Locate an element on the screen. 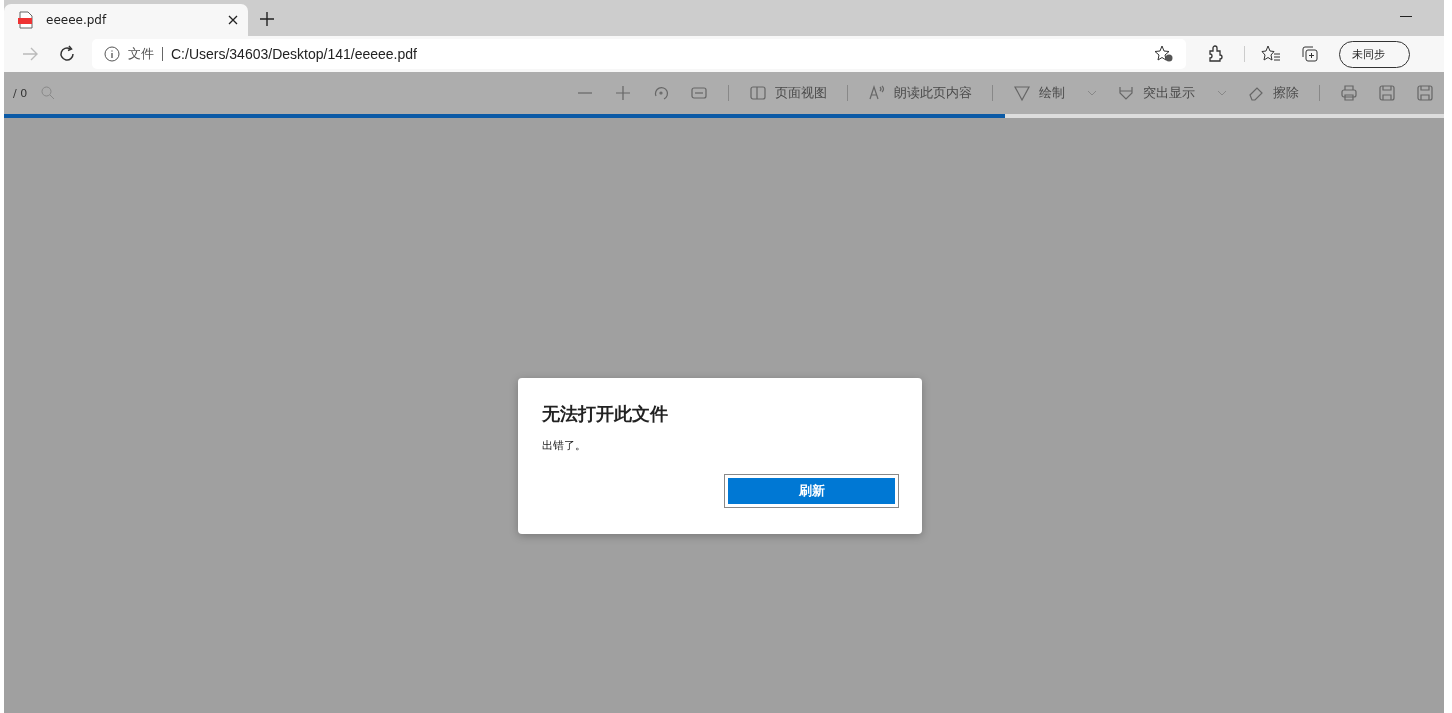 This screenshot has width=1452, height=713. puzzle-icon is located at coordinates (1215, 54).